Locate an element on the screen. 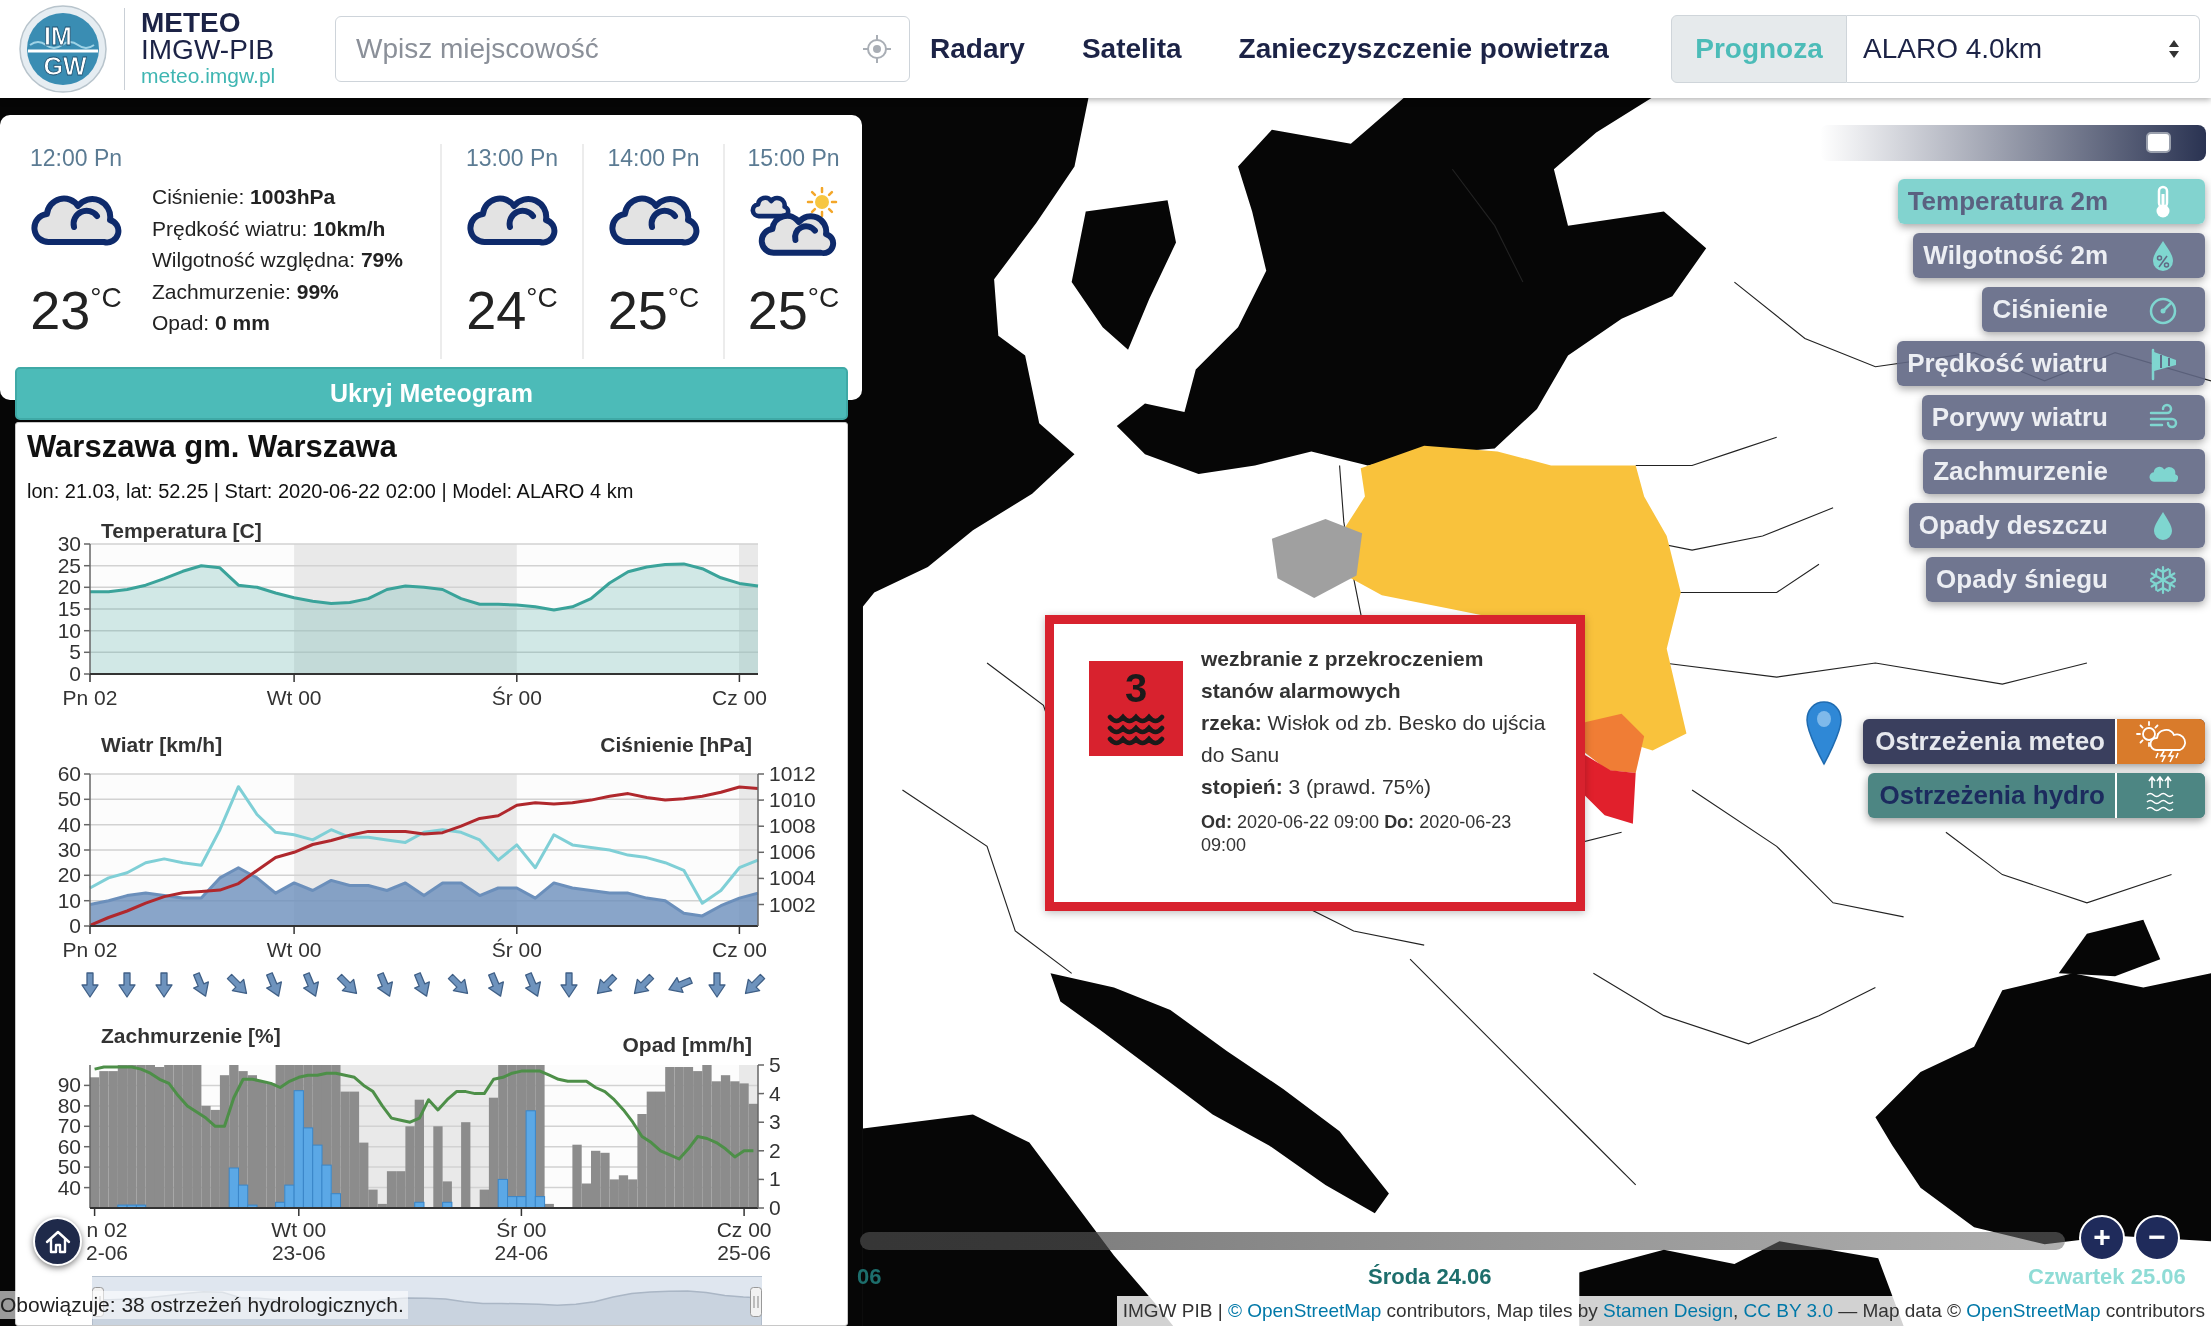 Image resolution: width=2211 pixels, height=1326 pixels. forecast-detail: Zachmurzenie: 99% is located at coordinates (246, 291).